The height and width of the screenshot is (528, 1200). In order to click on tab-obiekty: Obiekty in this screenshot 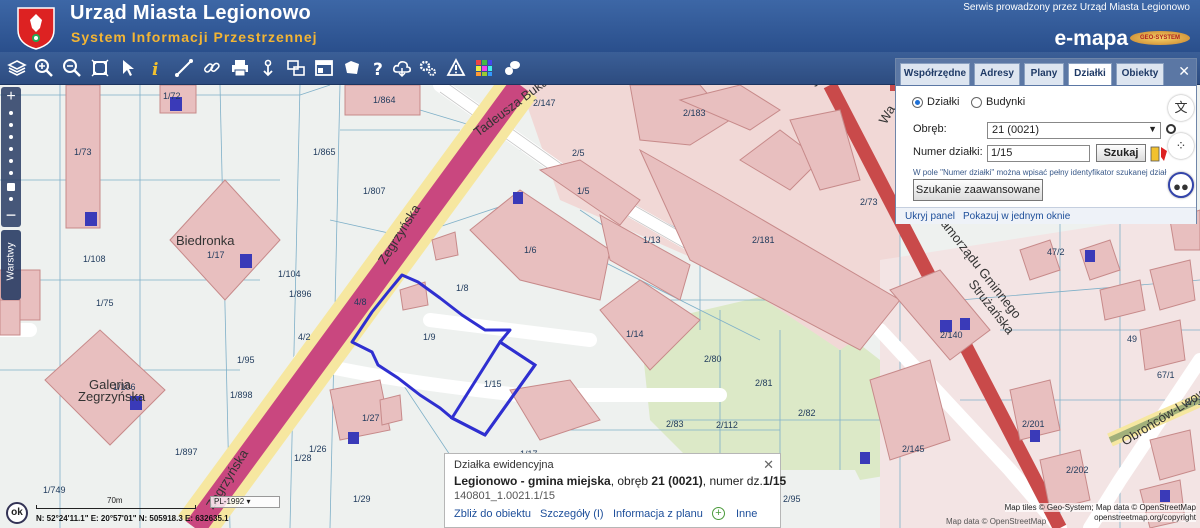, I will do `click(1140, 74)`.